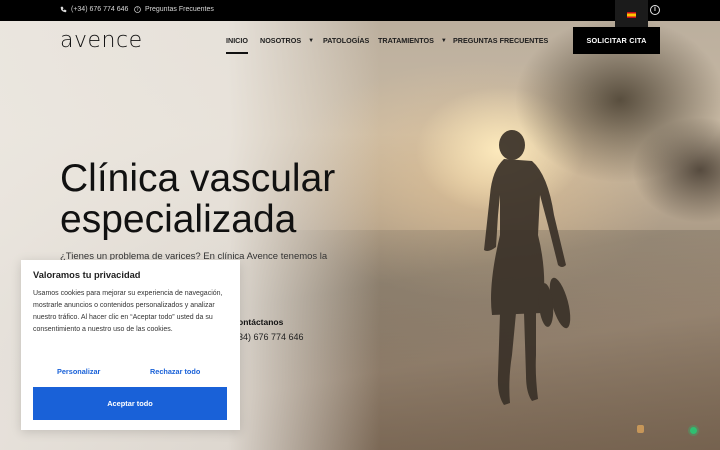 The height and width of the screenshot is (450, 720). I want to click on nav-label: PATOLOGÍAS, so click(346, 40).